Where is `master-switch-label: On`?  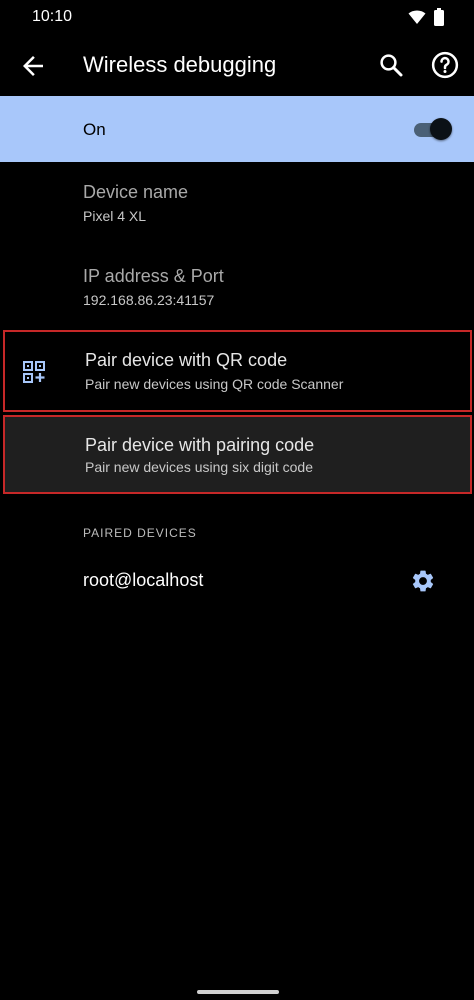 master-switch-label: On is located at coordinates (94, 129).